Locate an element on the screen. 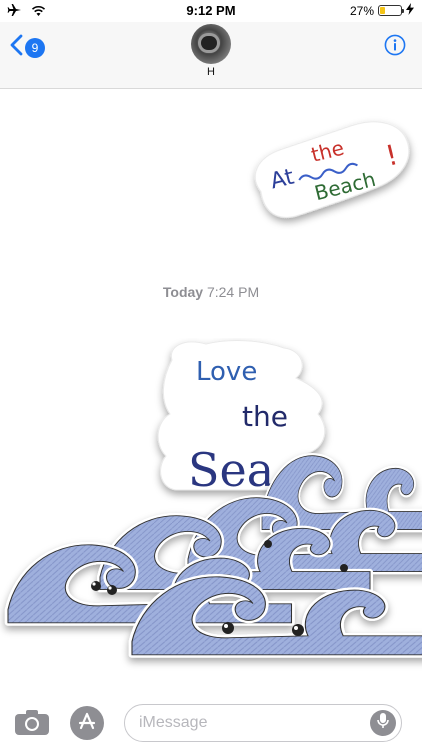 This screenshot has width=422, height=750. microphone-icon is located at coordinates (383, 723).